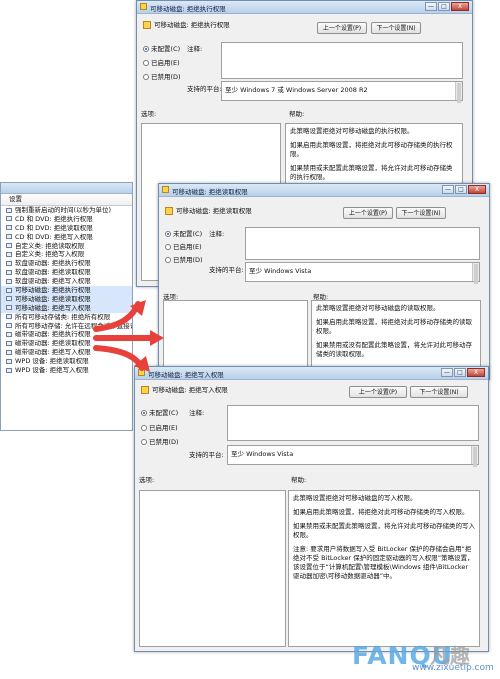 This screenshot has width=500, height=679. Describe the element at coordinates (119, 316) in the screenshot. I see `arrow-to-execute-window` at that location.